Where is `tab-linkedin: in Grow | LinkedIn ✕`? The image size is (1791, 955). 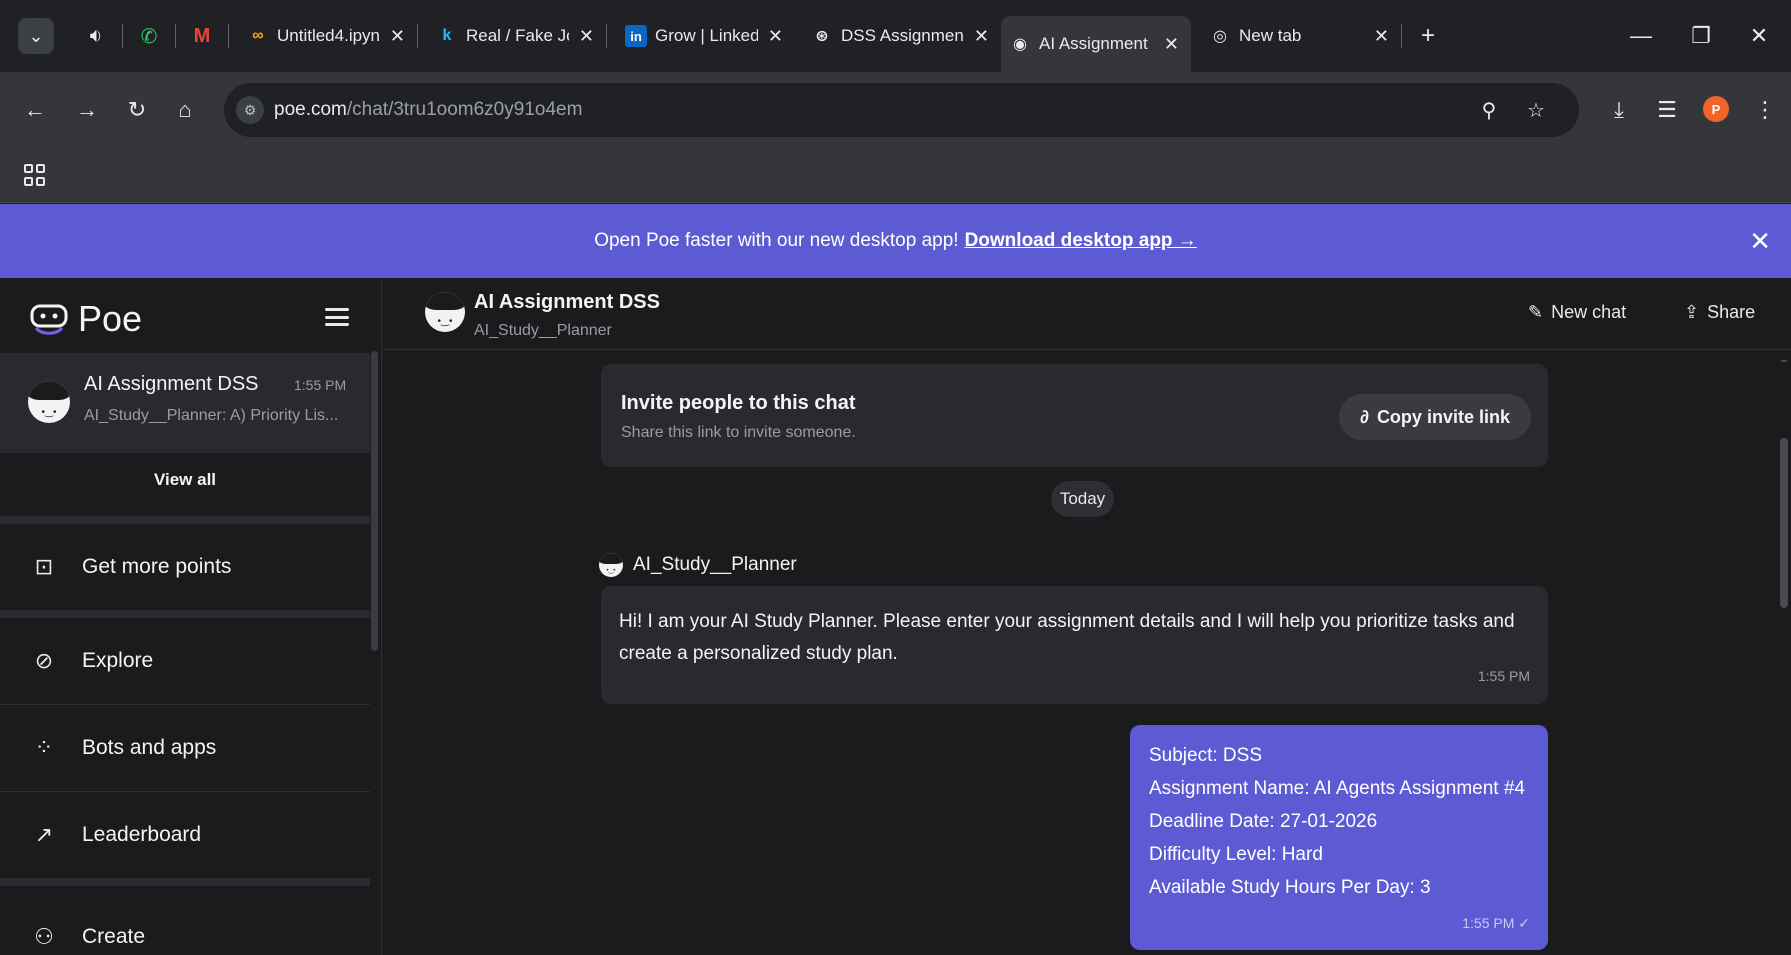 tab-linkedin: in Grow | LinkedIn ✕ is located at coordinates (706, 36).